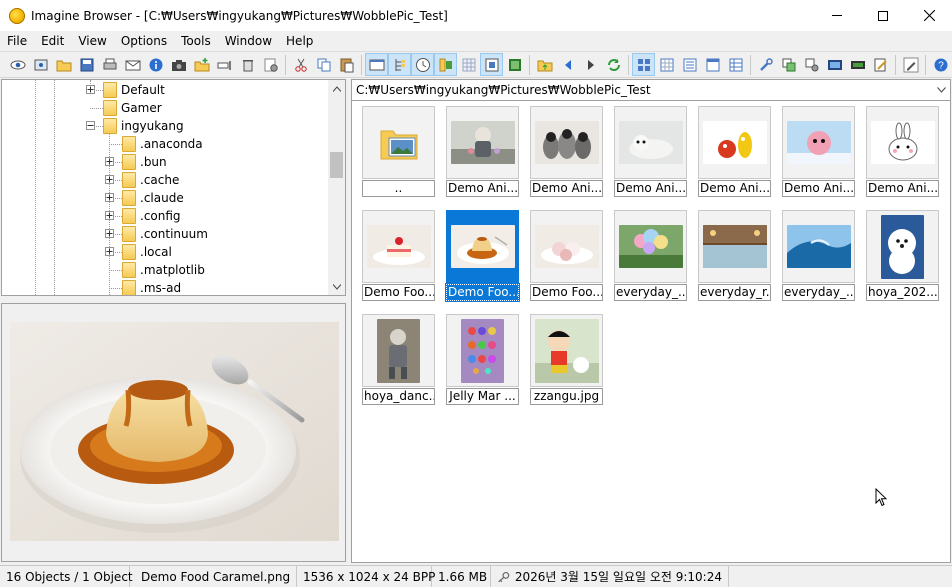  I want to click on toolbar-separator, so click(750, 64).